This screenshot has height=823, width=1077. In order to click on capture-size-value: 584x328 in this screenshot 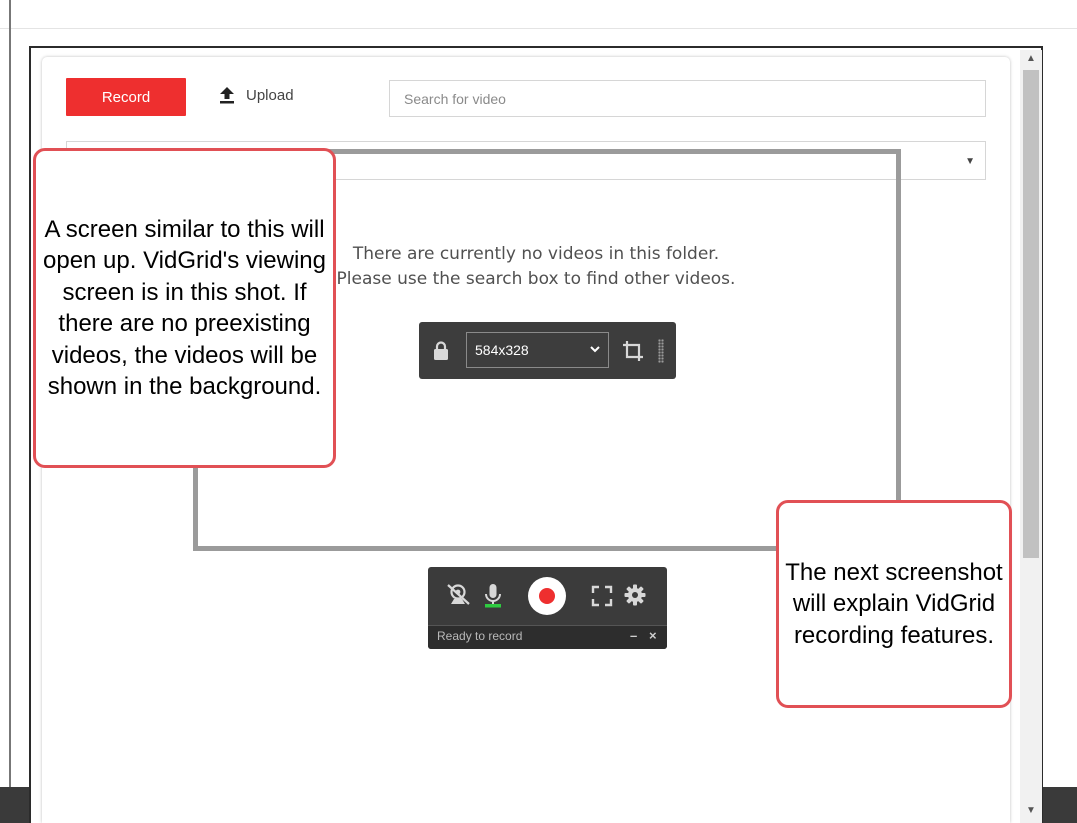, I will do `click(502, 350)`.